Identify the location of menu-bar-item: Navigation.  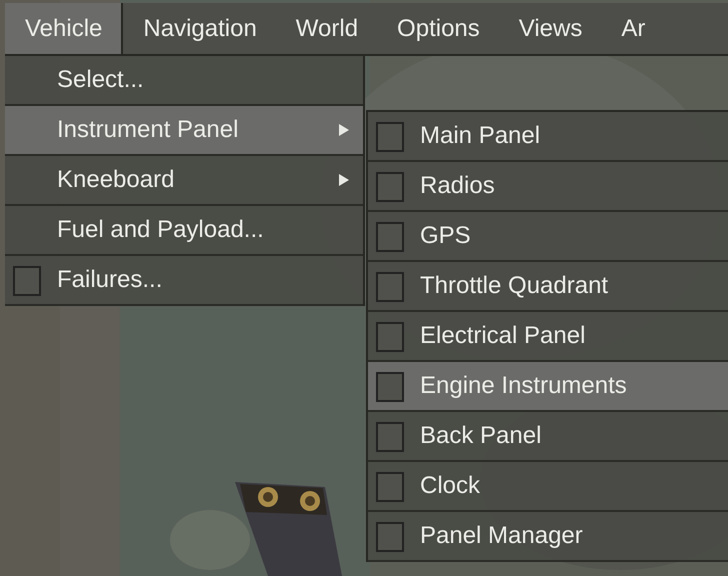
(199, 28).